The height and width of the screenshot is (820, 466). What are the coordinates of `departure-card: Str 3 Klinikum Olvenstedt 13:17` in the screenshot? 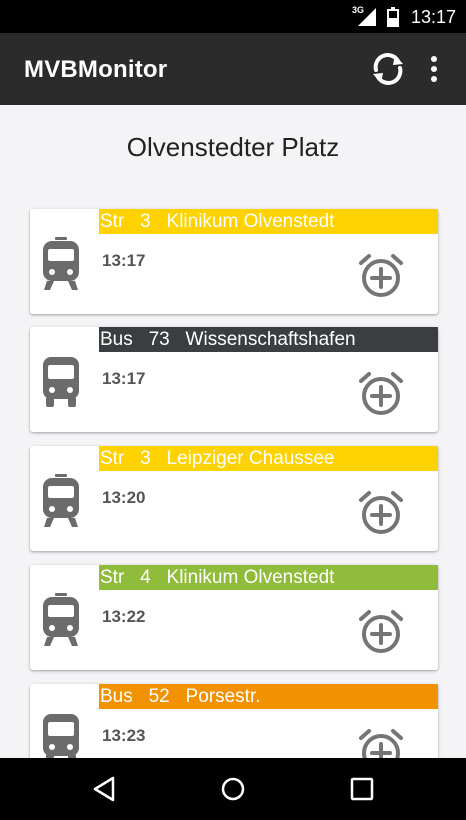 It's located at (234, 261).